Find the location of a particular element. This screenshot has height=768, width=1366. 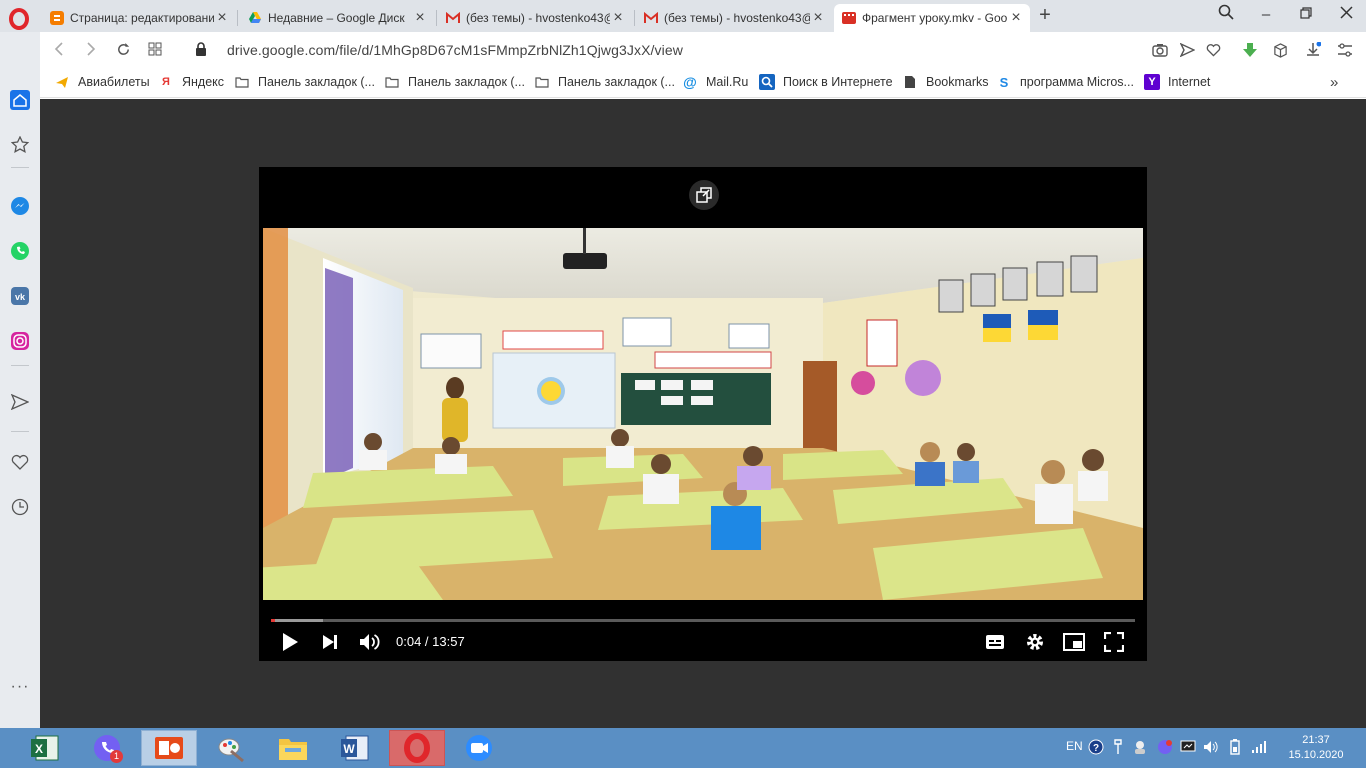

downloads-icon is located at coordinates (1313, 50).